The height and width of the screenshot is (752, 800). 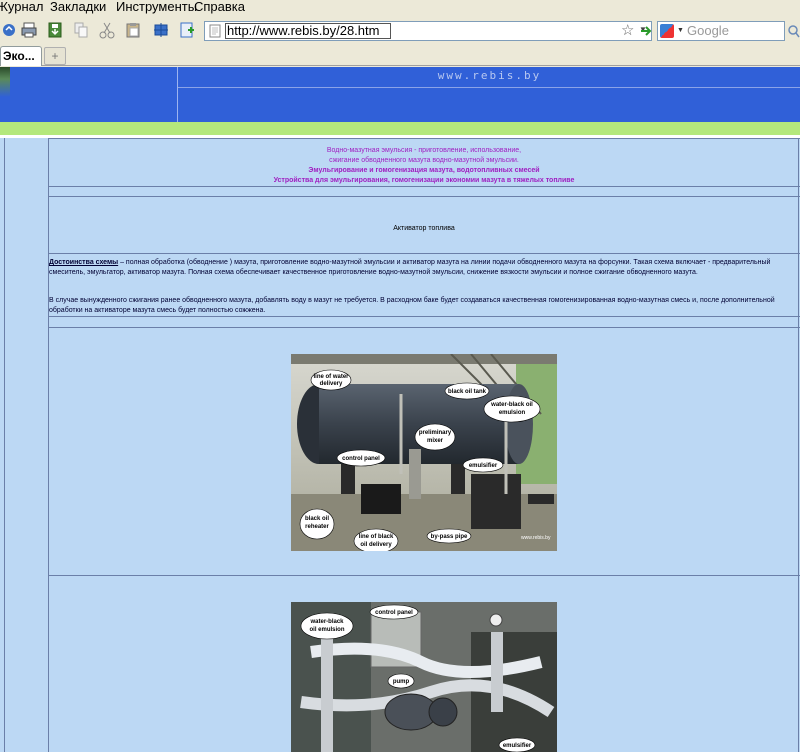 What do you see at coordinates (161, 30) in the screenshot?
I see `fullscreen-icon` at bounding box center [161, 30].